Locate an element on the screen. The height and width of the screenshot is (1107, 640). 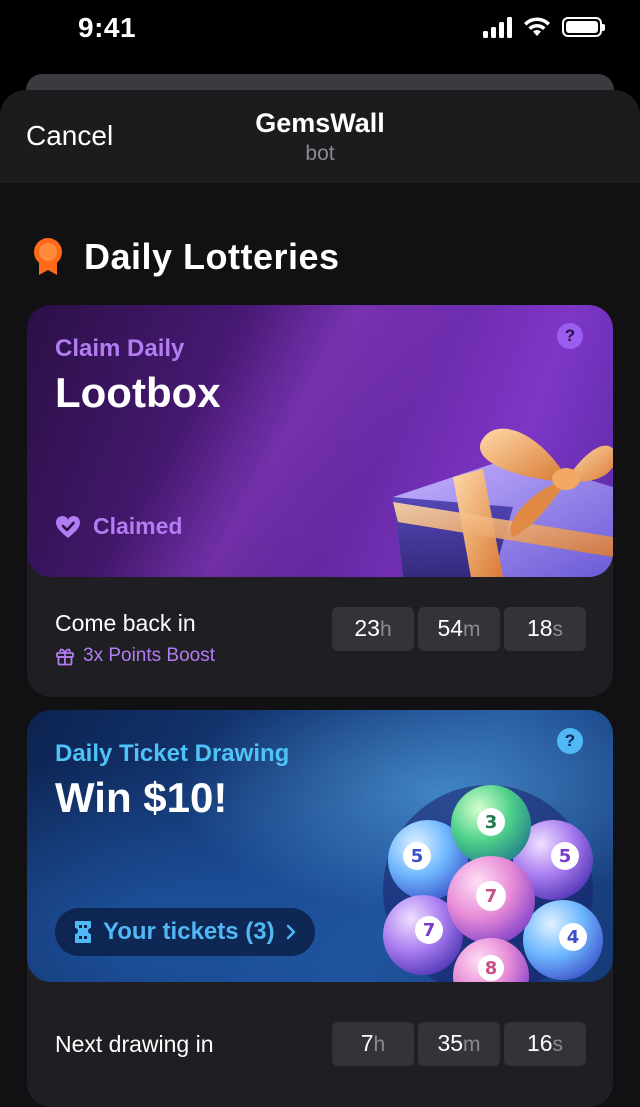
chevron-right-icon is located at coordinates (290, 932).